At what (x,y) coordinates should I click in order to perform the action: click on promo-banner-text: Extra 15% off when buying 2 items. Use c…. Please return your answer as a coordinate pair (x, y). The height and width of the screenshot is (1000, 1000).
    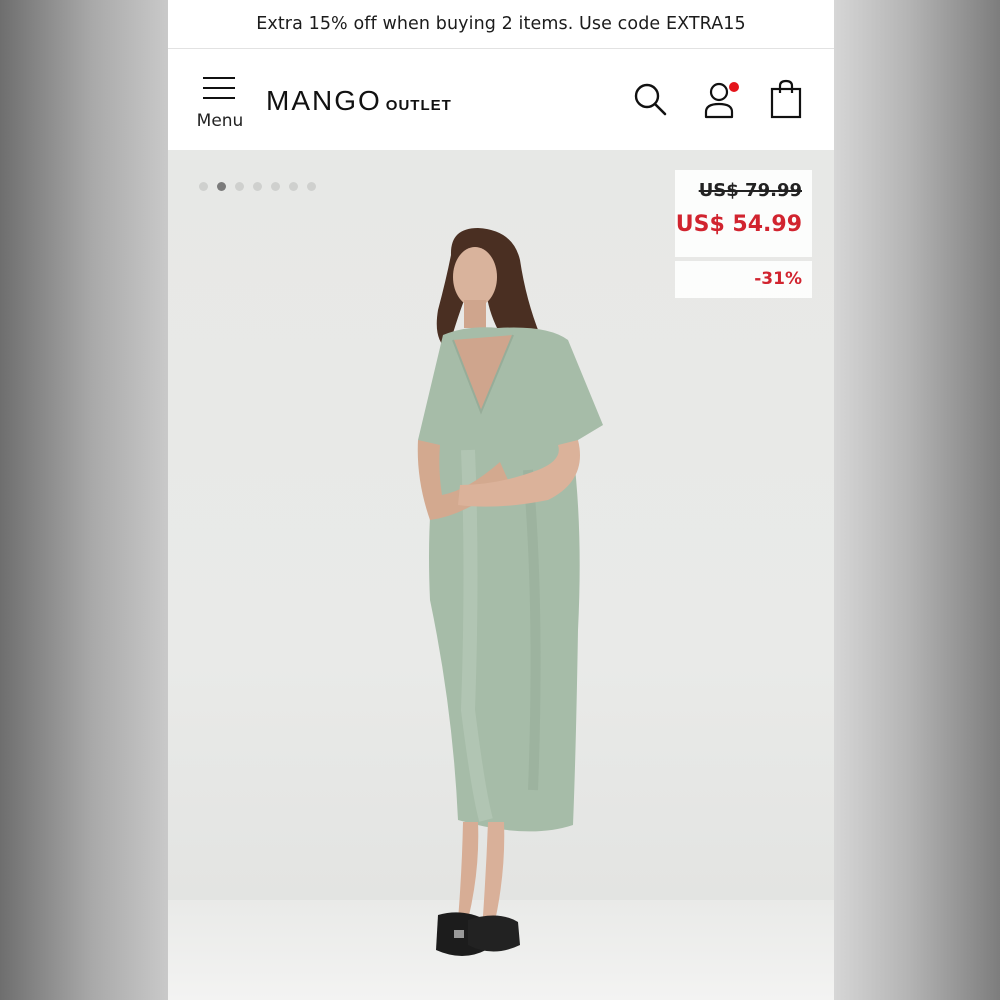
    Looking at the image, I should click on (501, 24).